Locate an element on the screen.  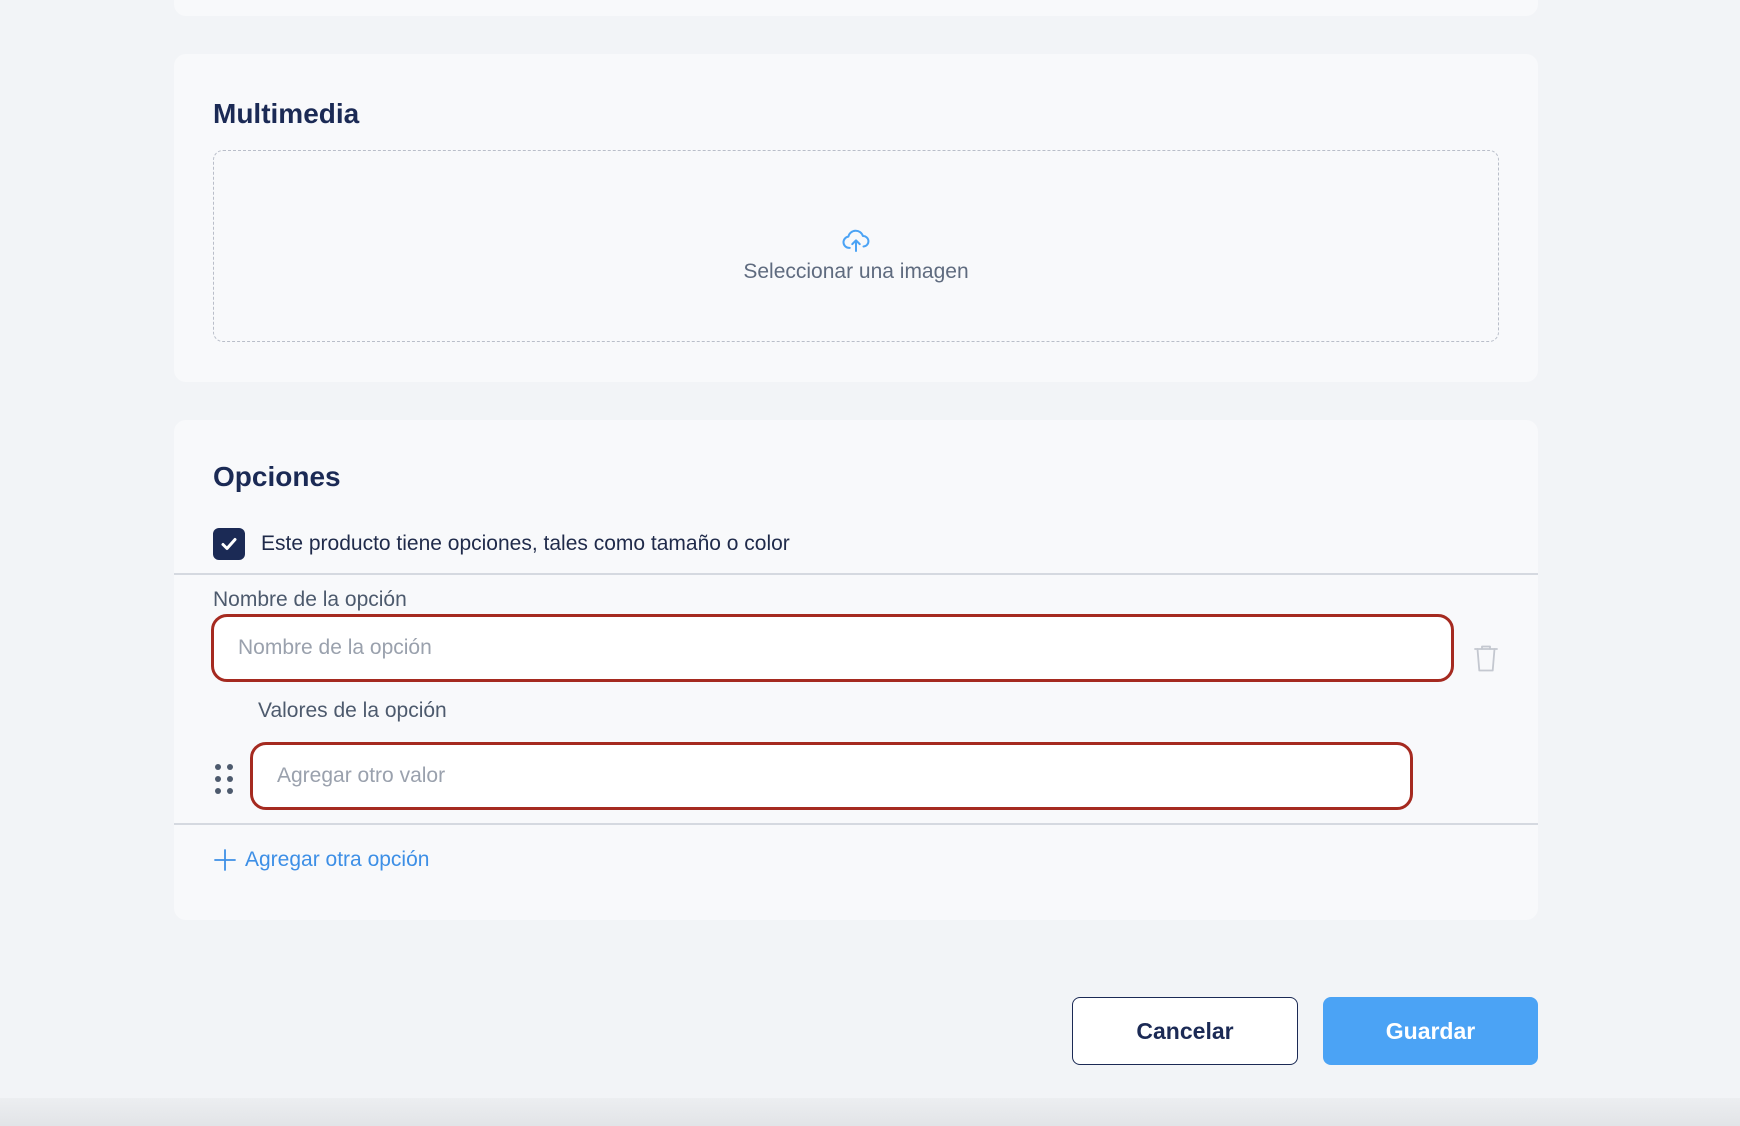
has-options-checkbox is located at coordinates (229, 544).